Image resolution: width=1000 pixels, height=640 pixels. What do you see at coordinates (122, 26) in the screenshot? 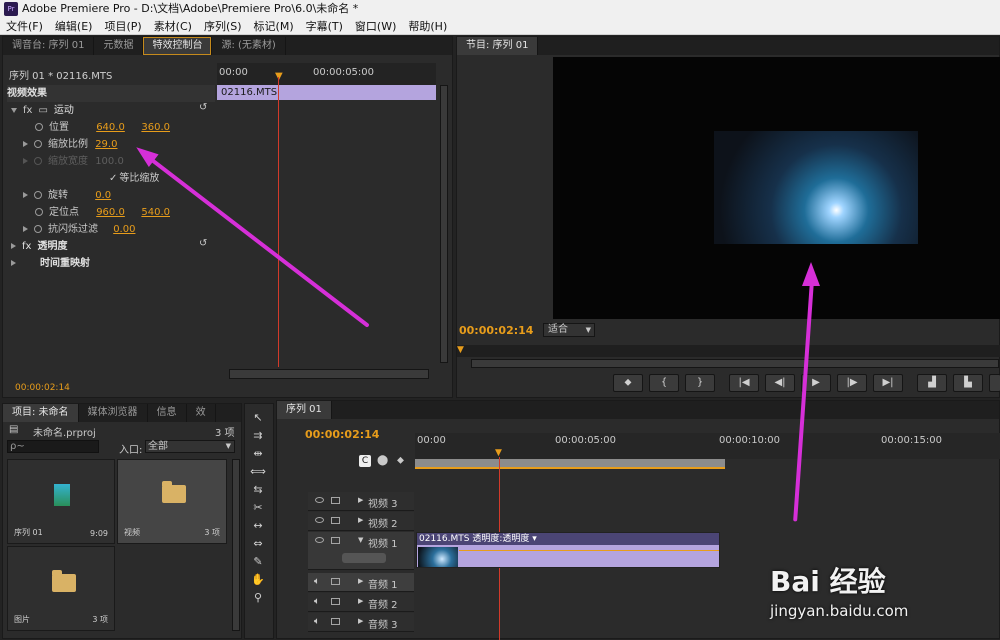
I see `menu-project: 项目(P)` at bounding box center [122, 26].